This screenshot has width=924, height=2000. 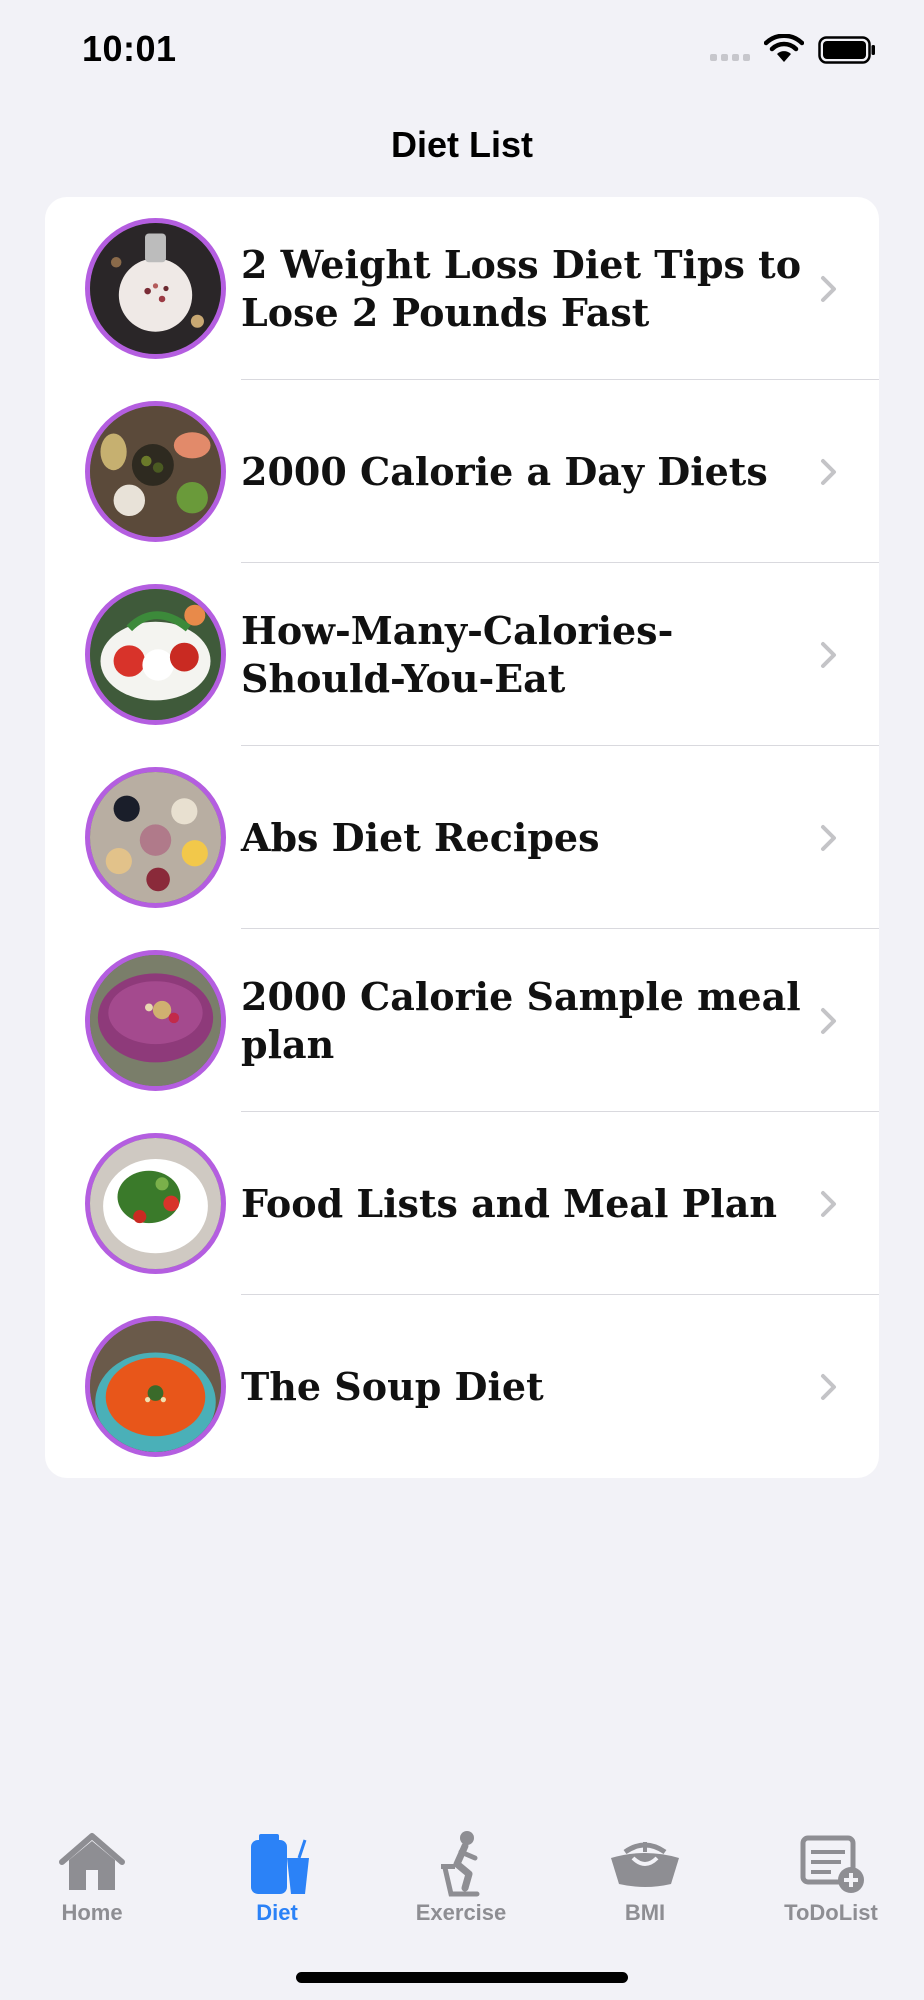 I want to click on home-indicator, so click(x=462, y=1977).